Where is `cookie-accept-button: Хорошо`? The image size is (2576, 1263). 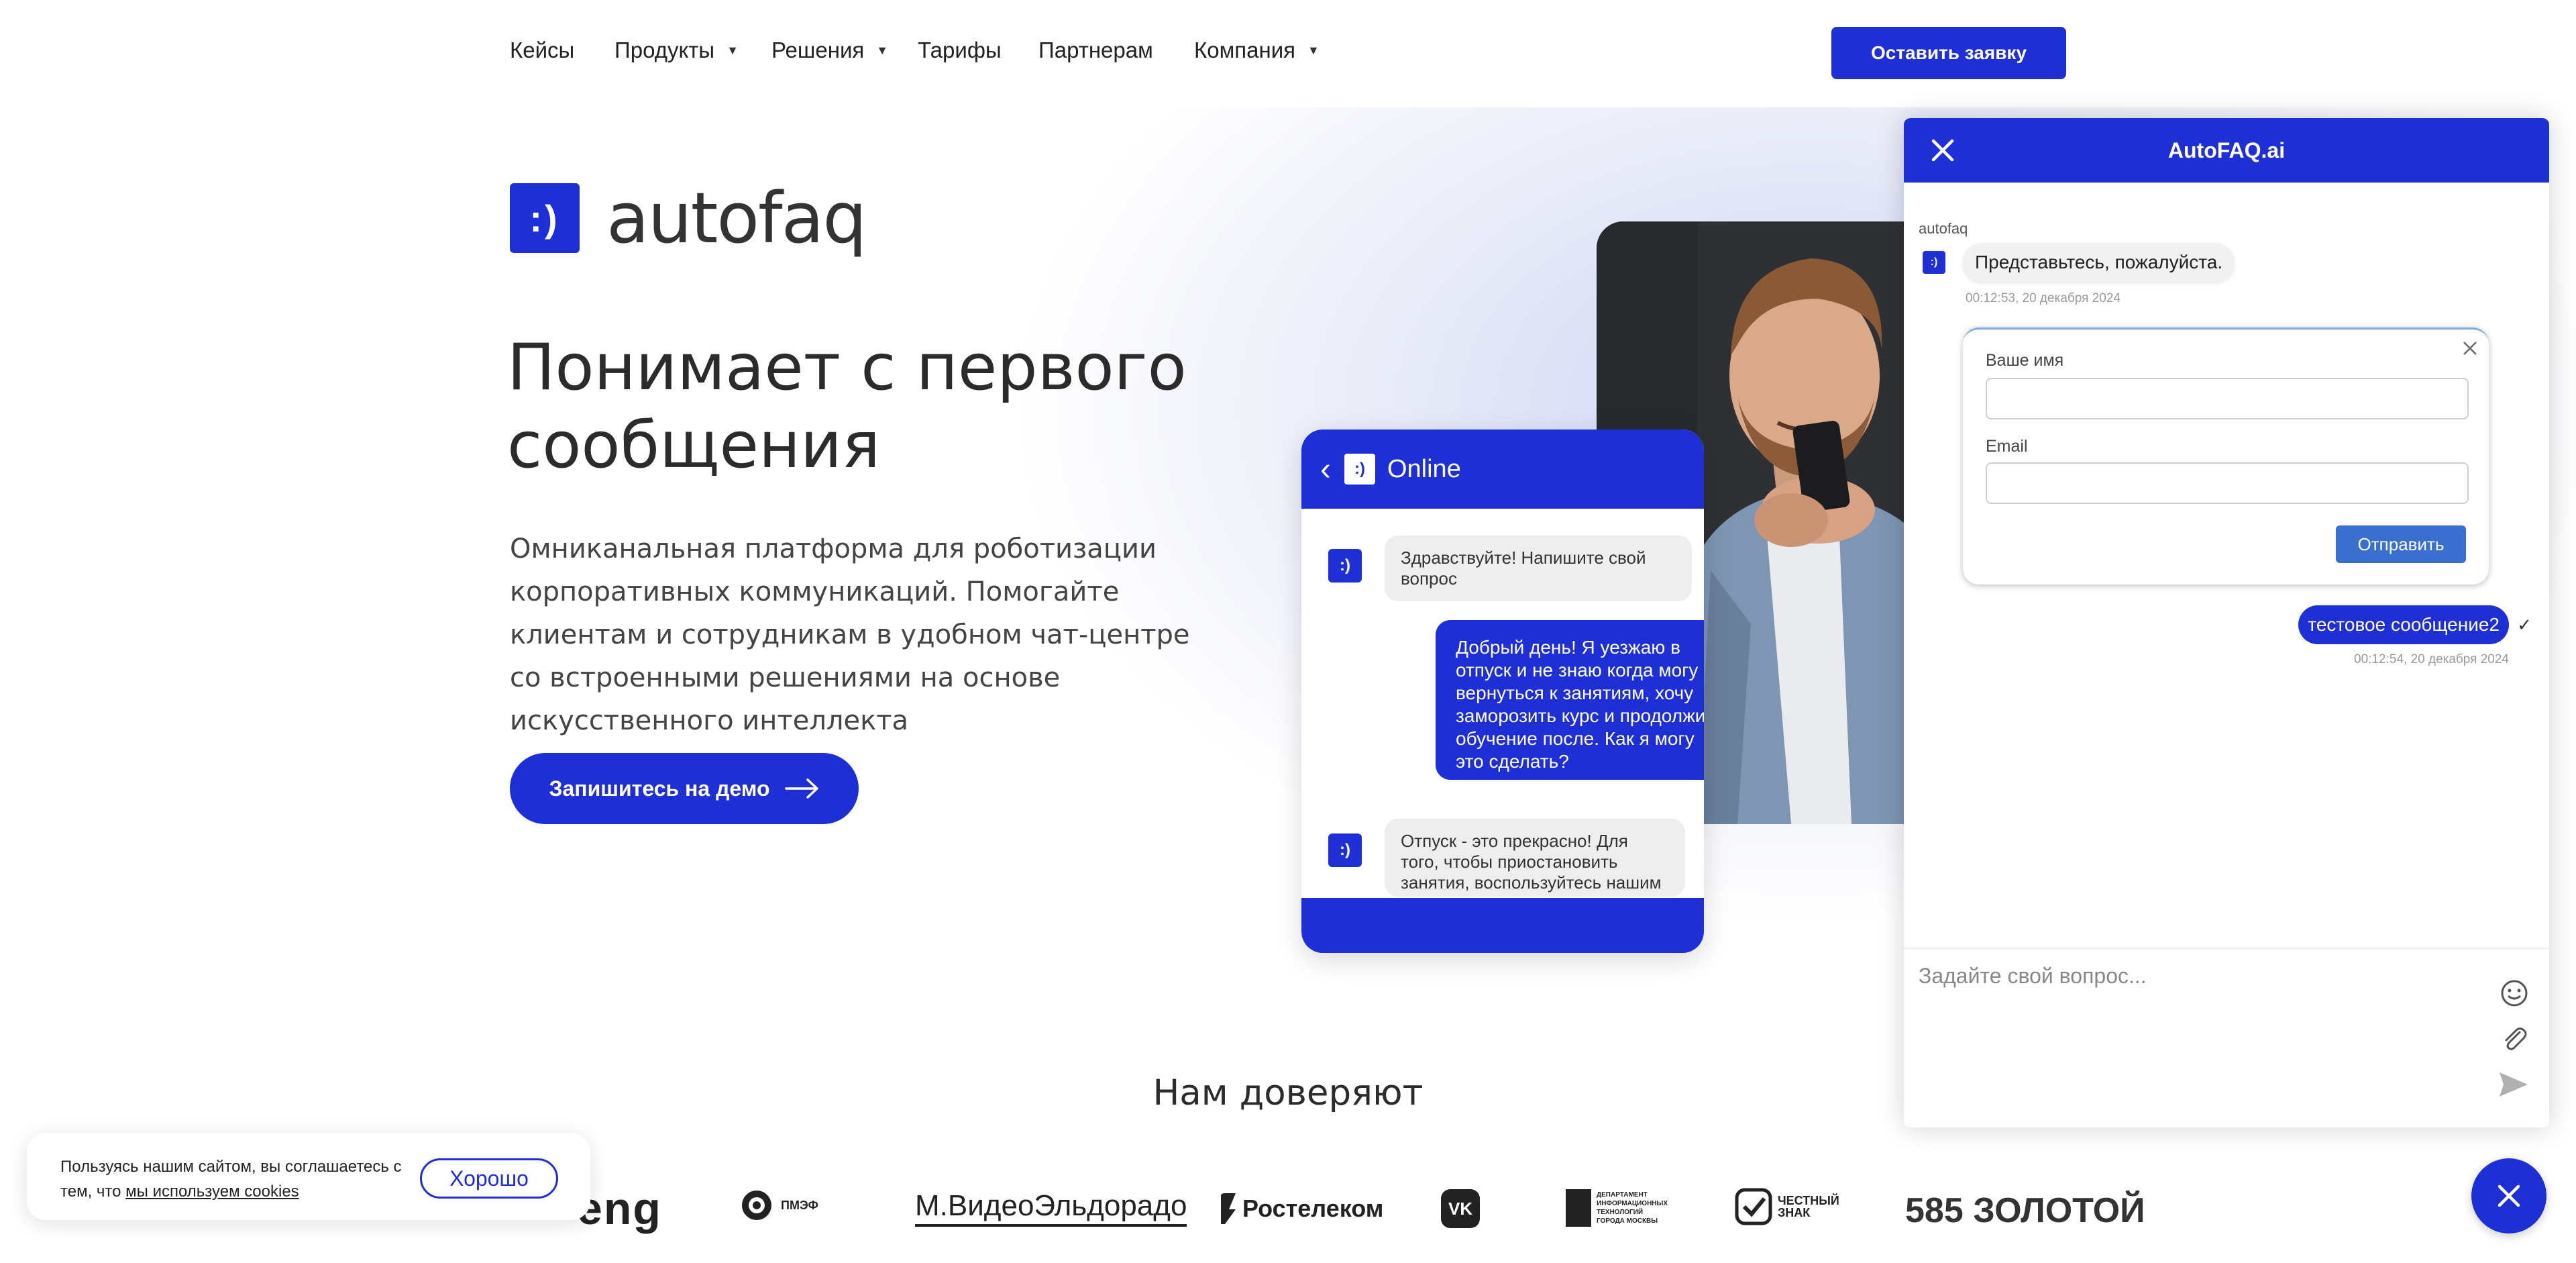 cookie-accept-button: Хорошо is located at coordinates (489, 1178).